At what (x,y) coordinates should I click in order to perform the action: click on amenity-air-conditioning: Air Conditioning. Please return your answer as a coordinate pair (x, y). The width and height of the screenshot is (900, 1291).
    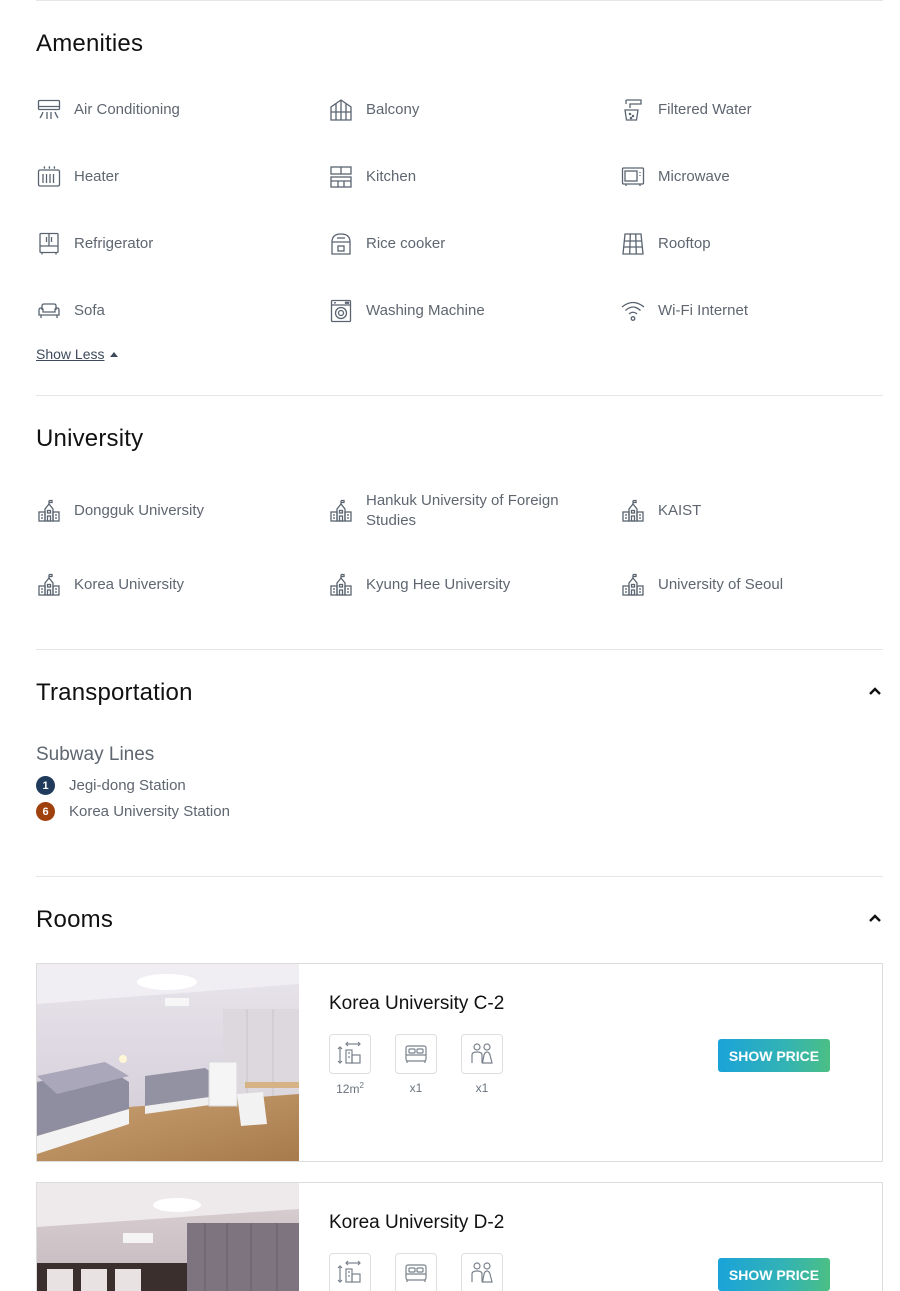
    Looking at the image, I should click on (108, 110).